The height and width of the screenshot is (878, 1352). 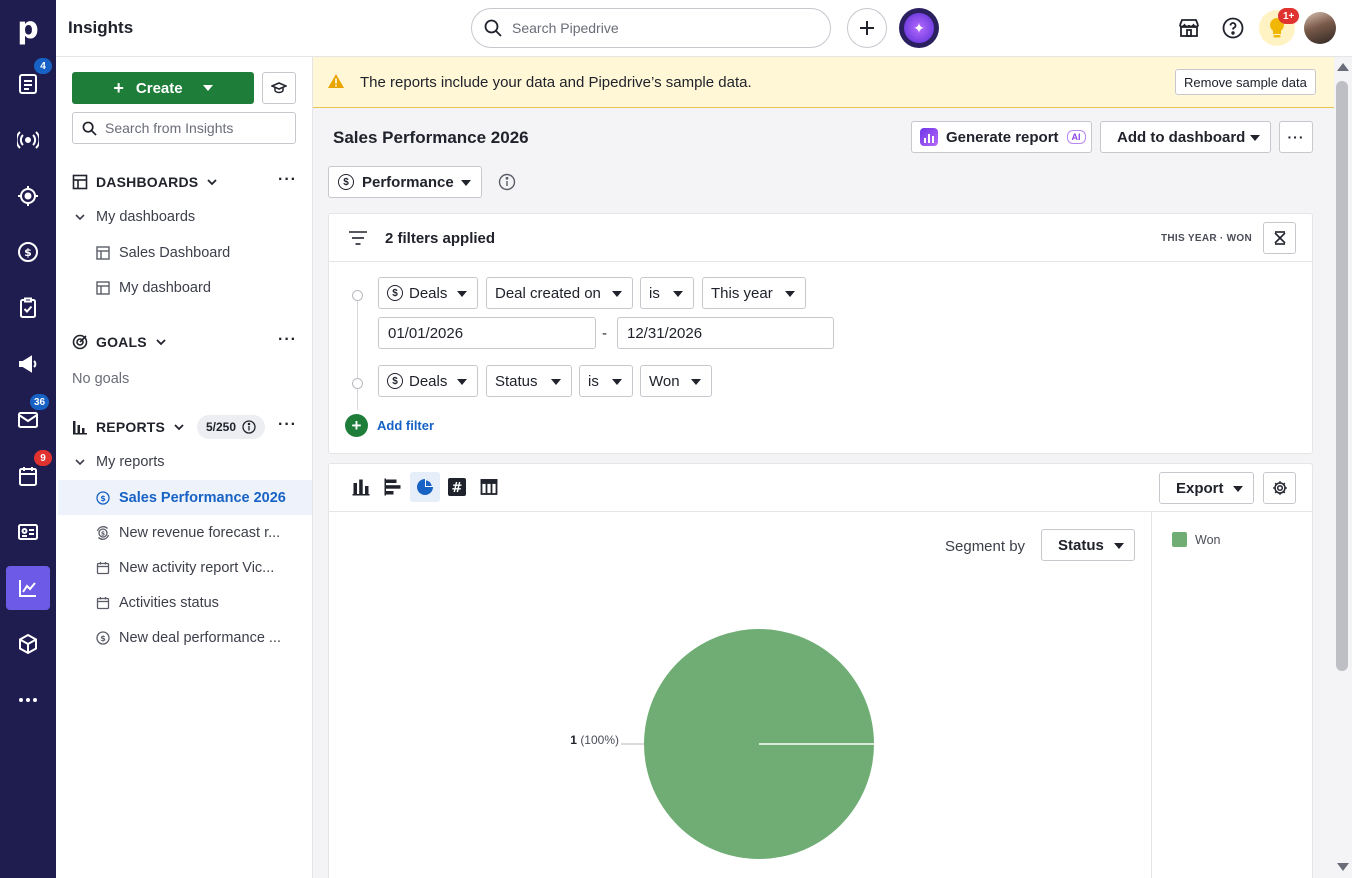 What do you see at coordinates (425, 487) in the screenshot?
I see `pie-chart-icon` at bounding box center [425, 487].